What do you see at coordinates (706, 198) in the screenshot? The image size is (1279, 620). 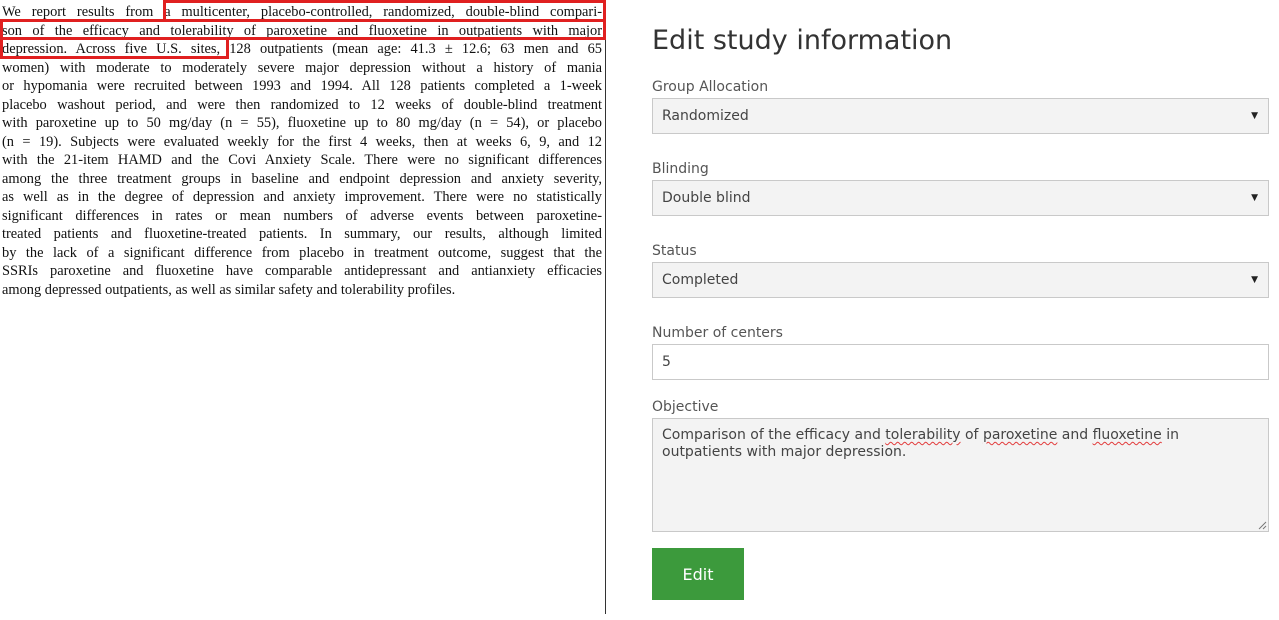 I see `blinding-value: Double blind` at bounding box center [706, 198].